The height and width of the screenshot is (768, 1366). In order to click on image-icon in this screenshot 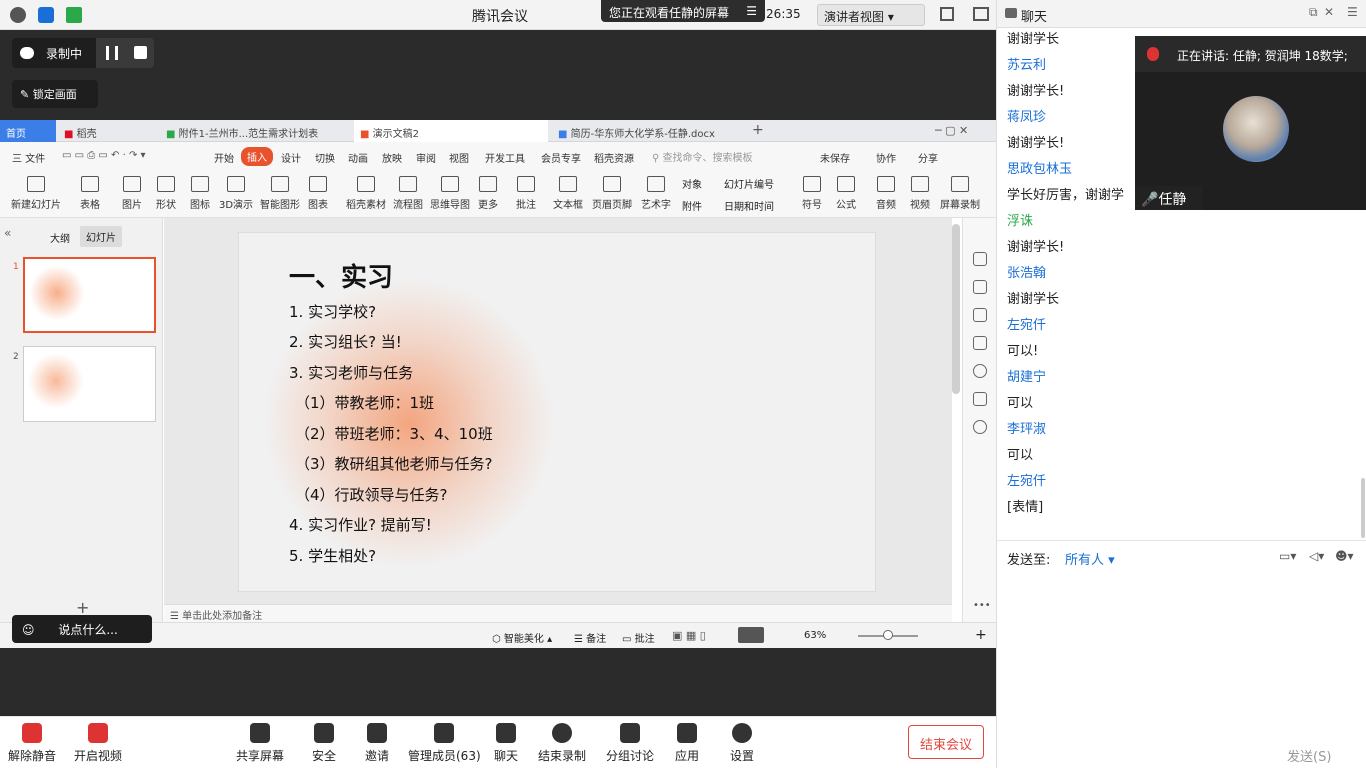, I will do `click(980, 399)`.